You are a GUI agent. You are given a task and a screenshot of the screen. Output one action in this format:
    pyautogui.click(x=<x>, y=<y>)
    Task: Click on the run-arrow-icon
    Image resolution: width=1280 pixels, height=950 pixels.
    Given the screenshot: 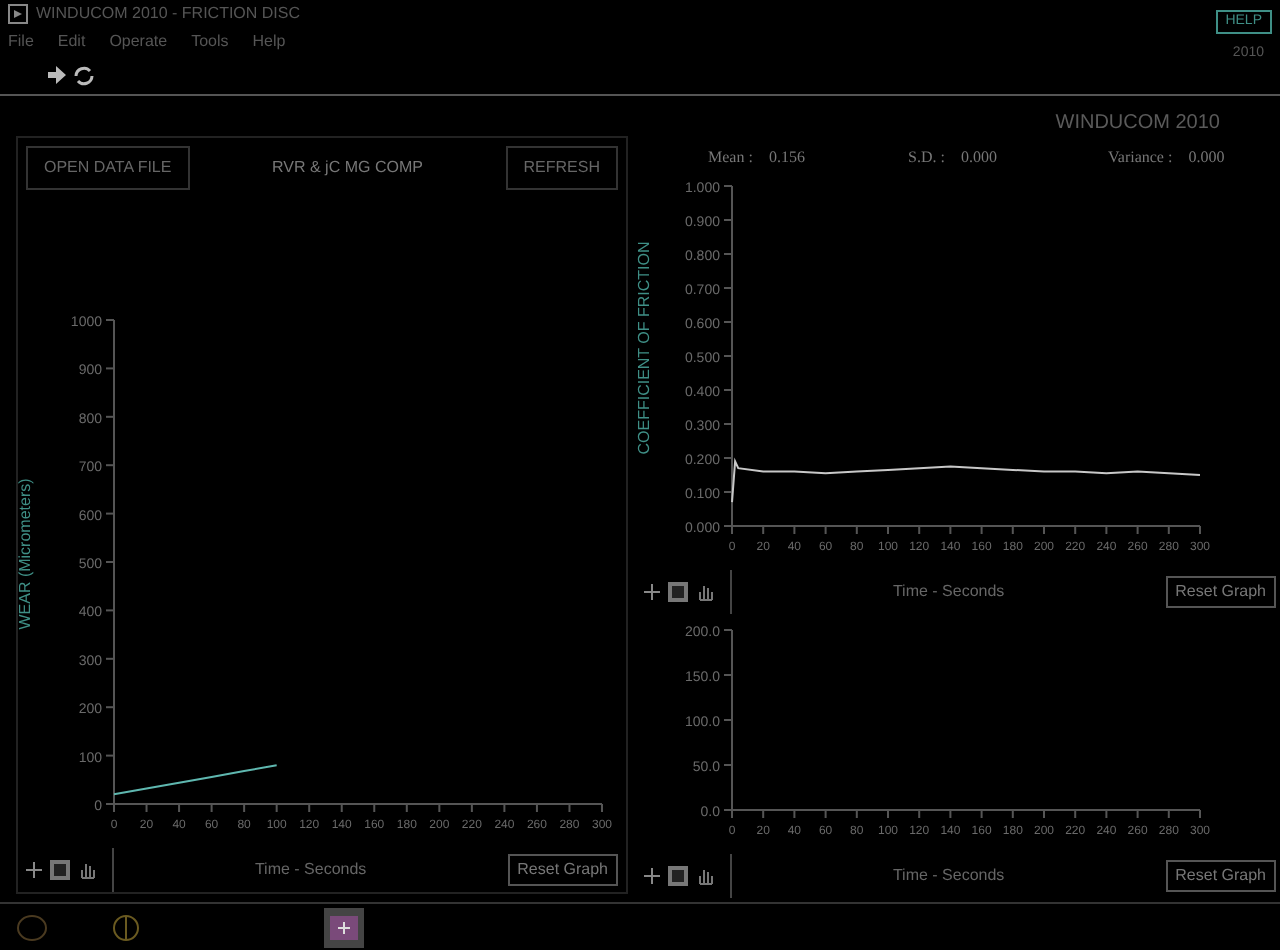 What is the action you would take?
    pyautogui.click(x=57, y=75)
    